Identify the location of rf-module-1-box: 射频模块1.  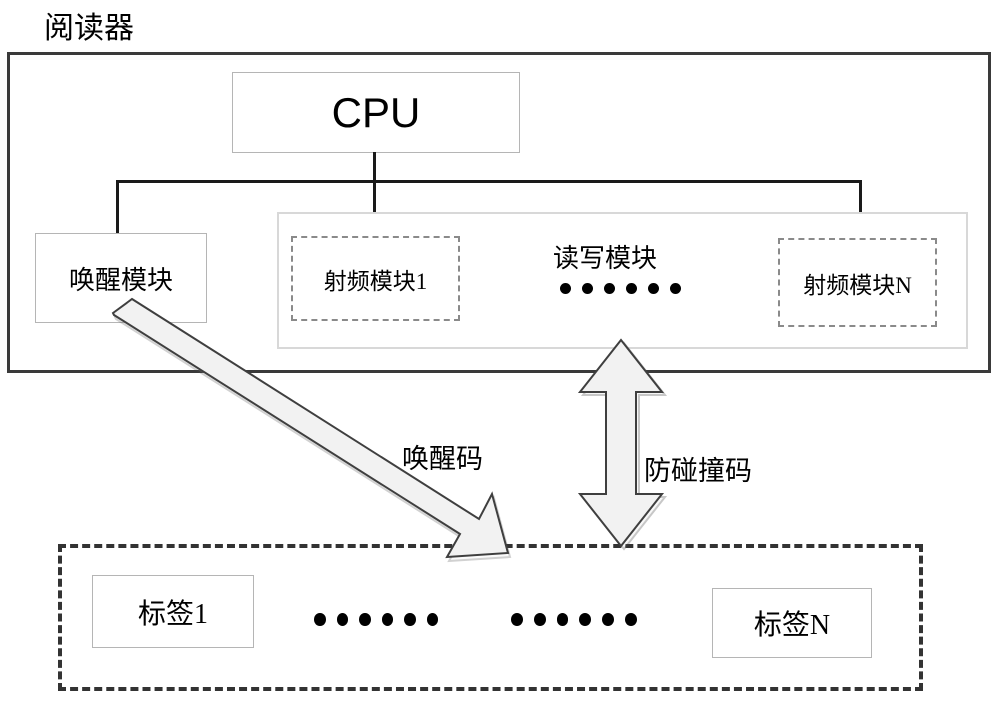
(375, 278).